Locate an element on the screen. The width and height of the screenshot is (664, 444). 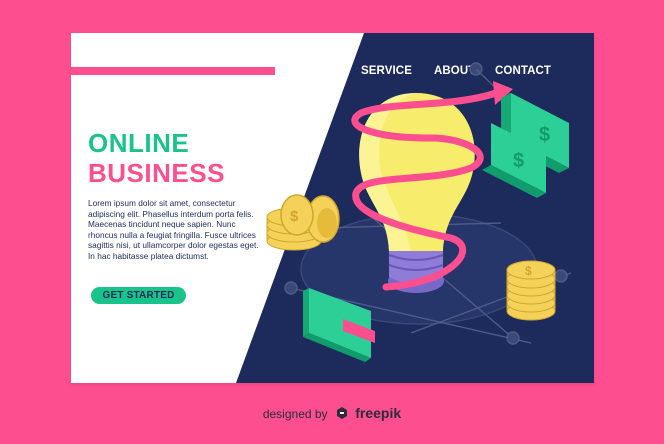
coin-stack-icon: $ is located at coordinates (531, 290).